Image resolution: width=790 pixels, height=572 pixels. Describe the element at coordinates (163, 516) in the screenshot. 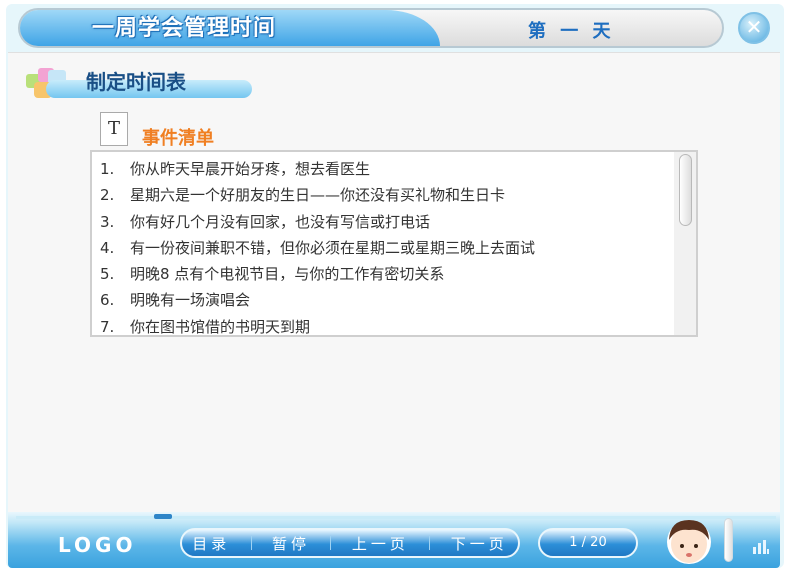

I see `progress-marker` at that location.